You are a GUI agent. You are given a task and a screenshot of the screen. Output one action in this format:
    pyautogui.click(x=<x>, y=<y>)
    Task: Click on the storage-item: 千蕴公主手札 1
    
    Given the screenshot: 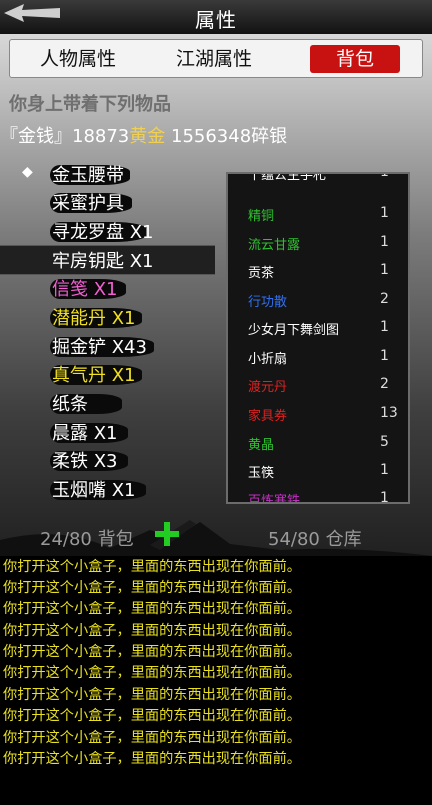 What is the action you would take?
    pyautogui.click(x=323, y=179)
    